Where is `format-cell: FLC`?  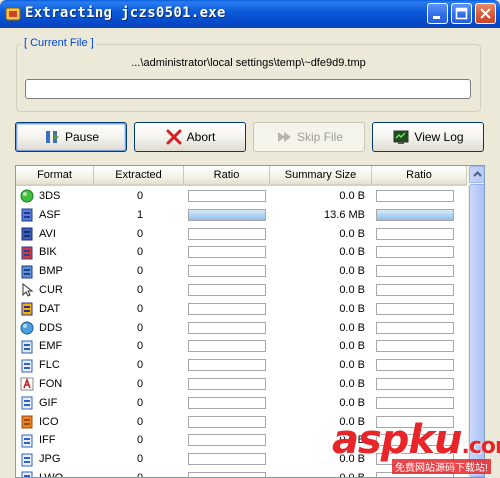
format-cell: FLC is located at coordinates (56, 365).